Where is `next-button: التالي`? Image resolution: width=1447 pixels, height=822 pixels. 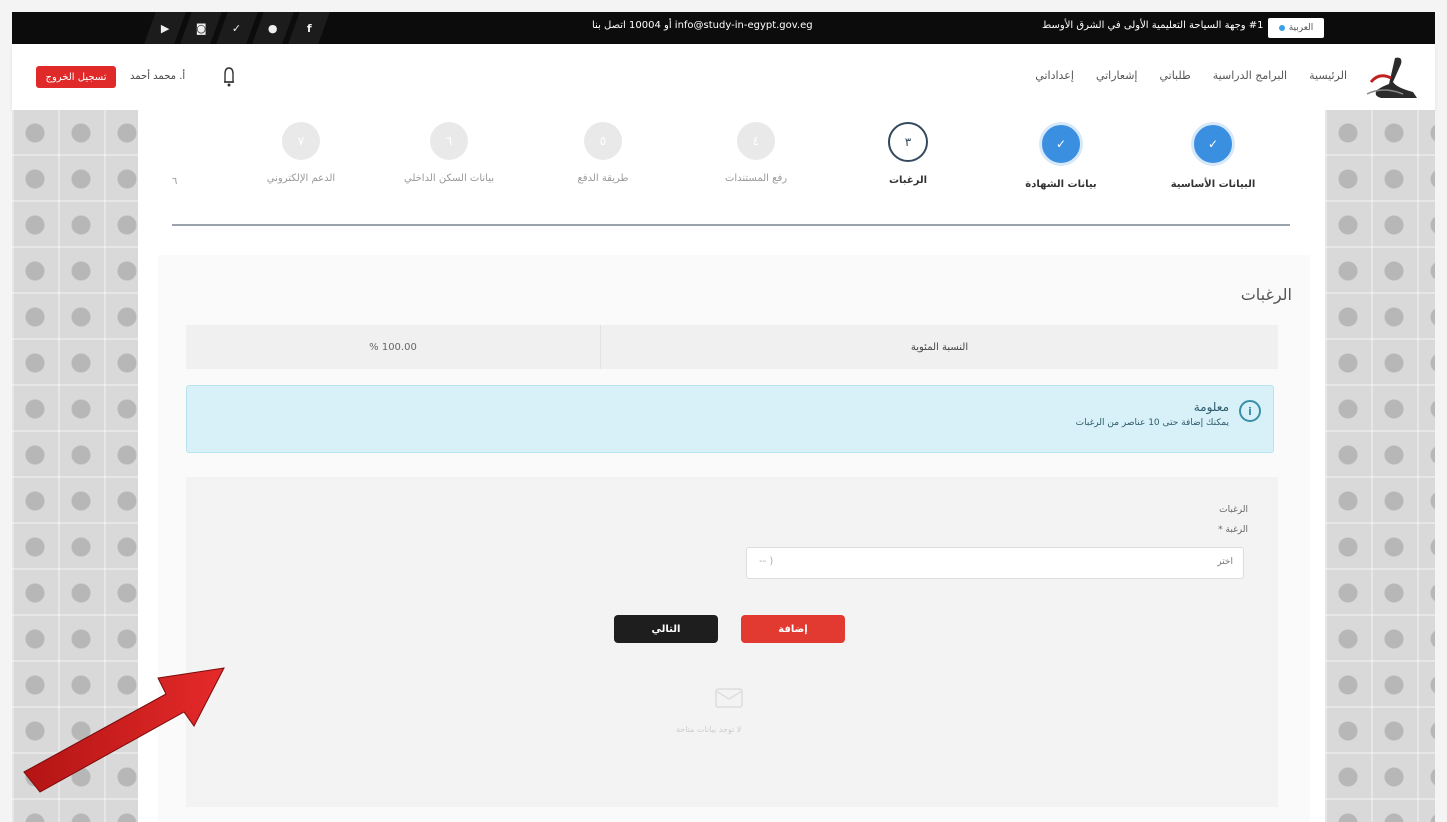
next-button: التالي is located at coordinates (666, 629).